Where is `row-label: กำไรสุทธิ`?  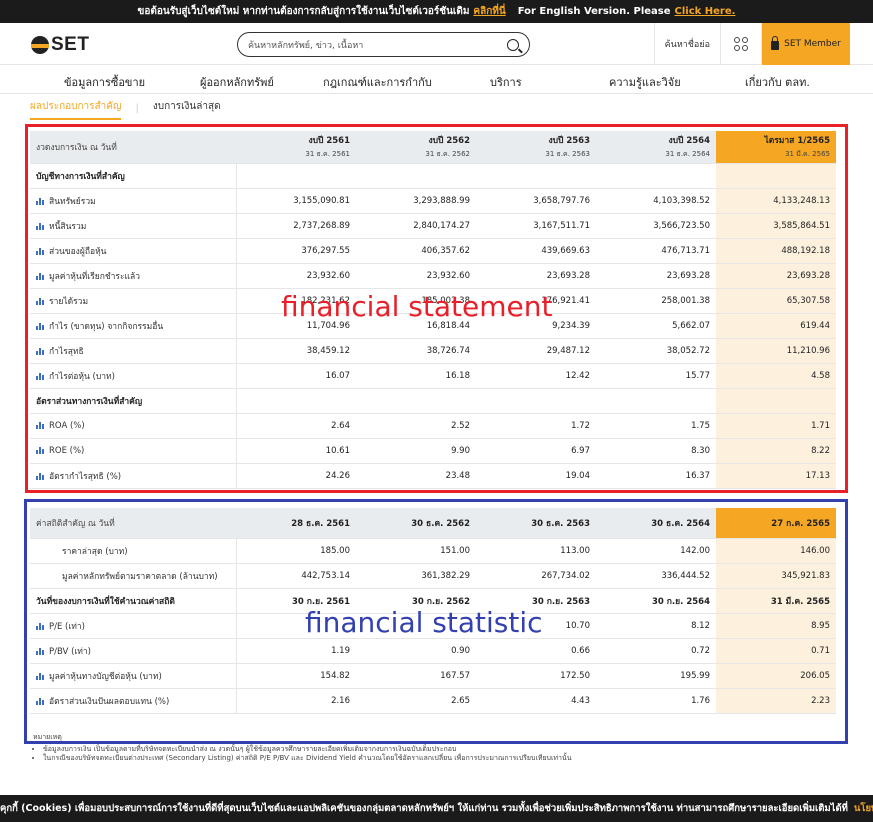
row-label: กำไรสุทธิ is located at coordinates (133, 351).